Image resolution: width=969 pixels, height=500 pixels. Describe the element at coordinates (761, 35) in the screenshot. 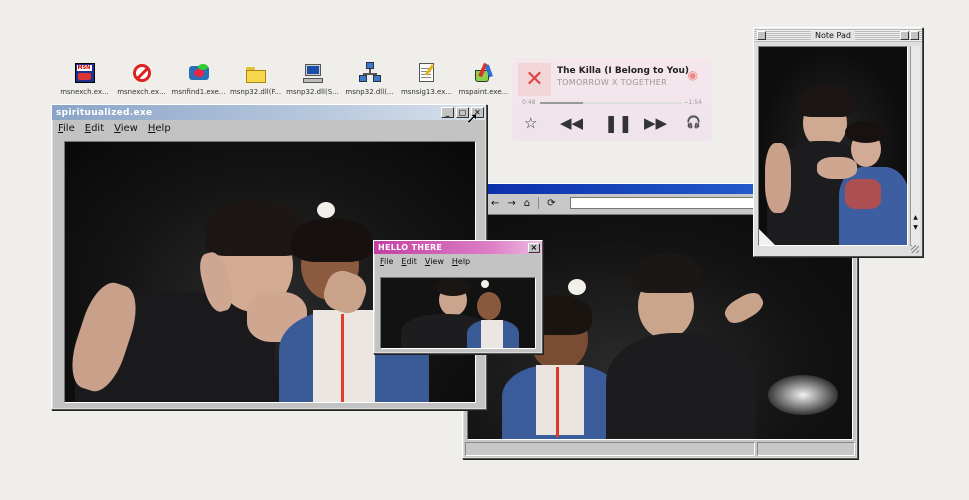

I see `notepad-close-box` at that location.